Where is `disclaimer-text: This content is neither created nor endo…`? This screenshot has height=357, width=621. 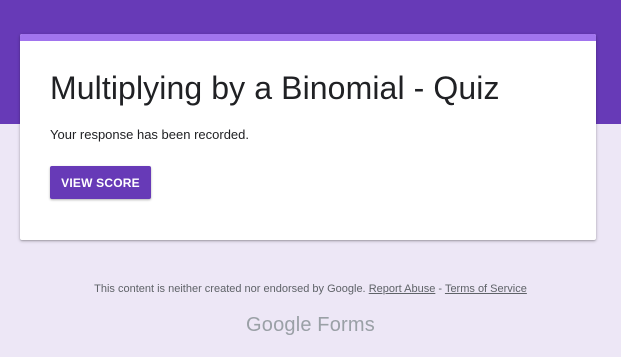 disclaimer-text: This content is neither created nor endo… is located at coordinates (230, 289).